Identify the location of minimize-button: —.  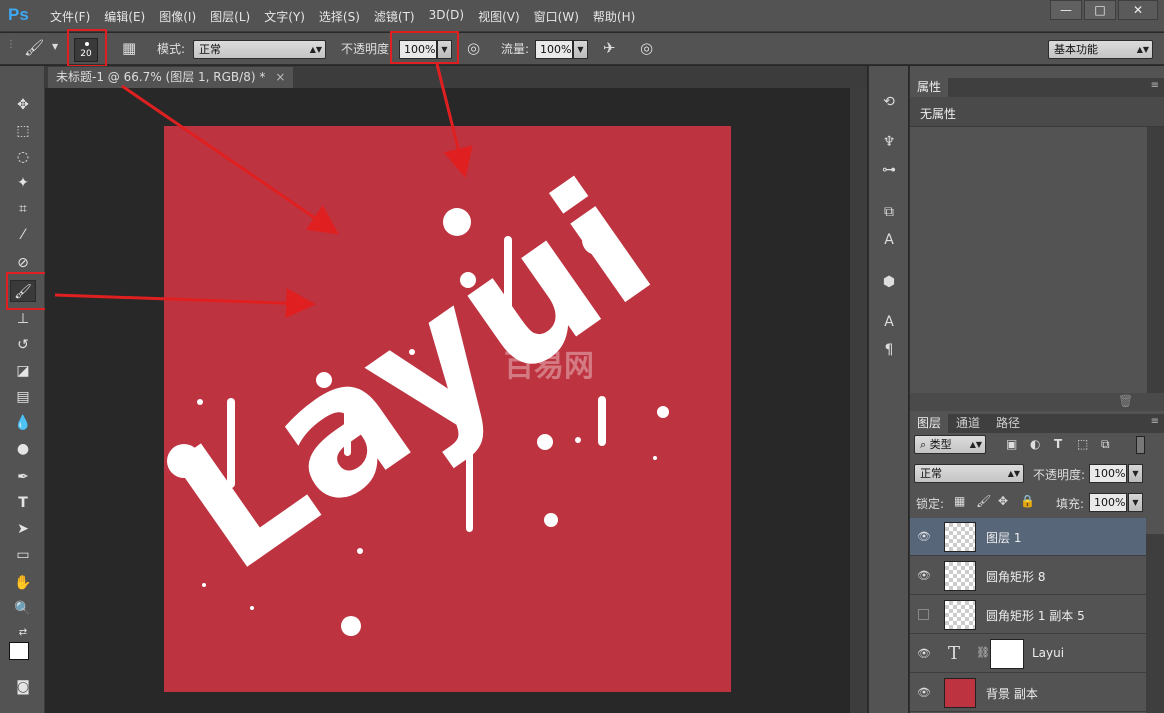
(1066, 10).